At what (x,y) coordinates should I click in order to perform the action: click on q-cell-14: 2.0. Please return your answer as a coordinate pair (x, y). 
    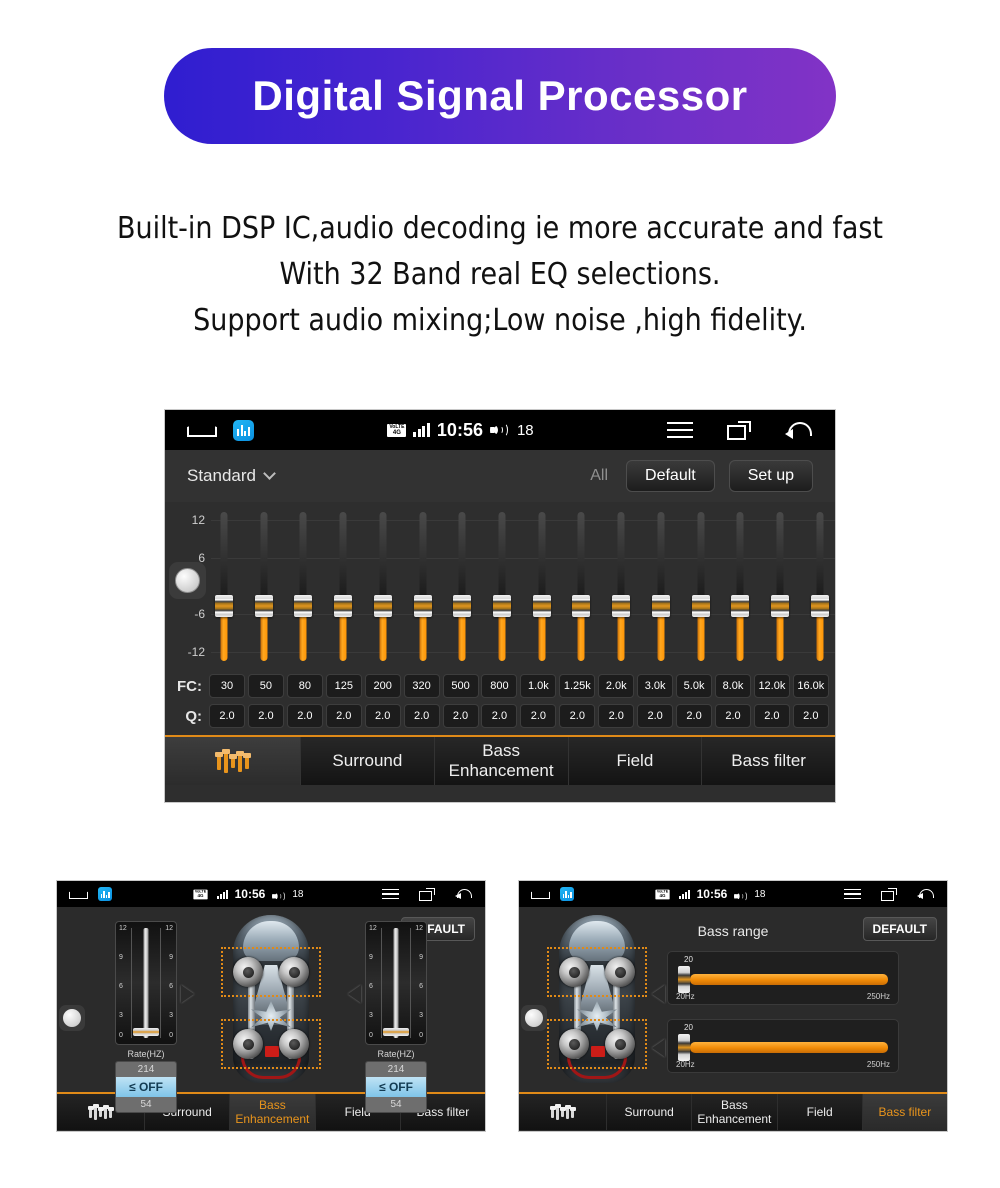
    Looking at the image, I should click on (771, 716).